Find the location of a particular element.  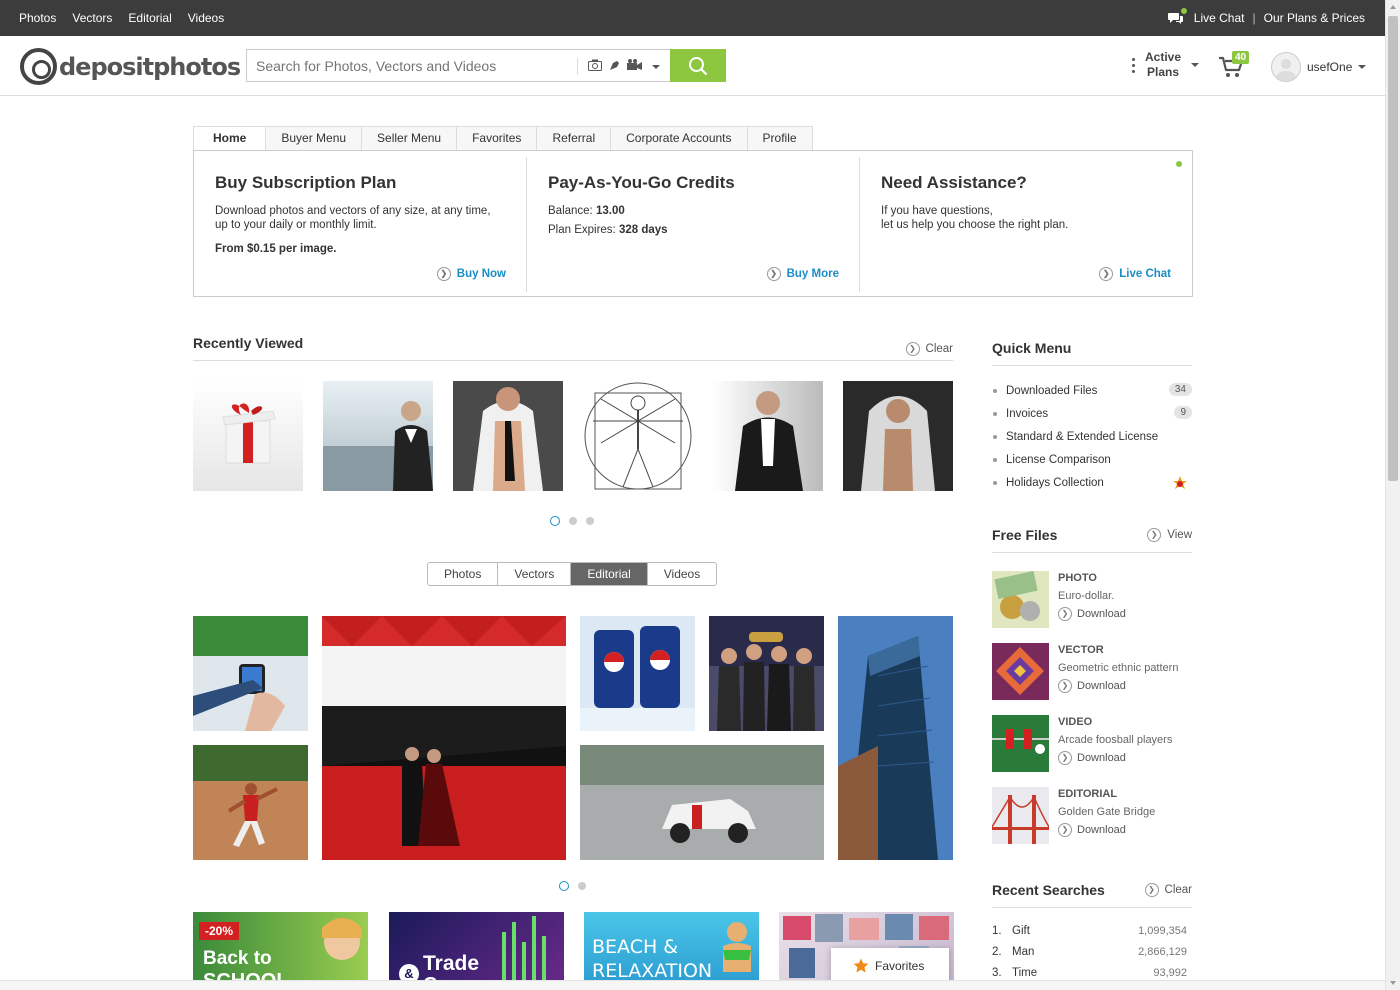

horizontal-scrollbar is located at coordinates (692, 985).